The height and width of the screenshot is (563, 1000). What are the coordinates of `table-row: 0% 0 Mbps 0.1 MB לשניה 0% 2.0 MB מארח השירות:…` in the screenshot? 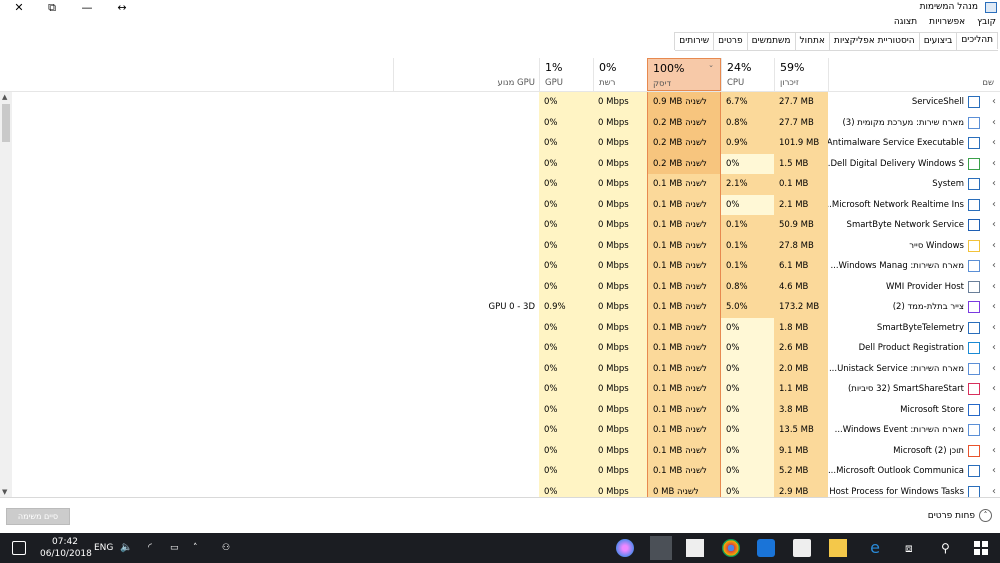 It's located at (506, 368).